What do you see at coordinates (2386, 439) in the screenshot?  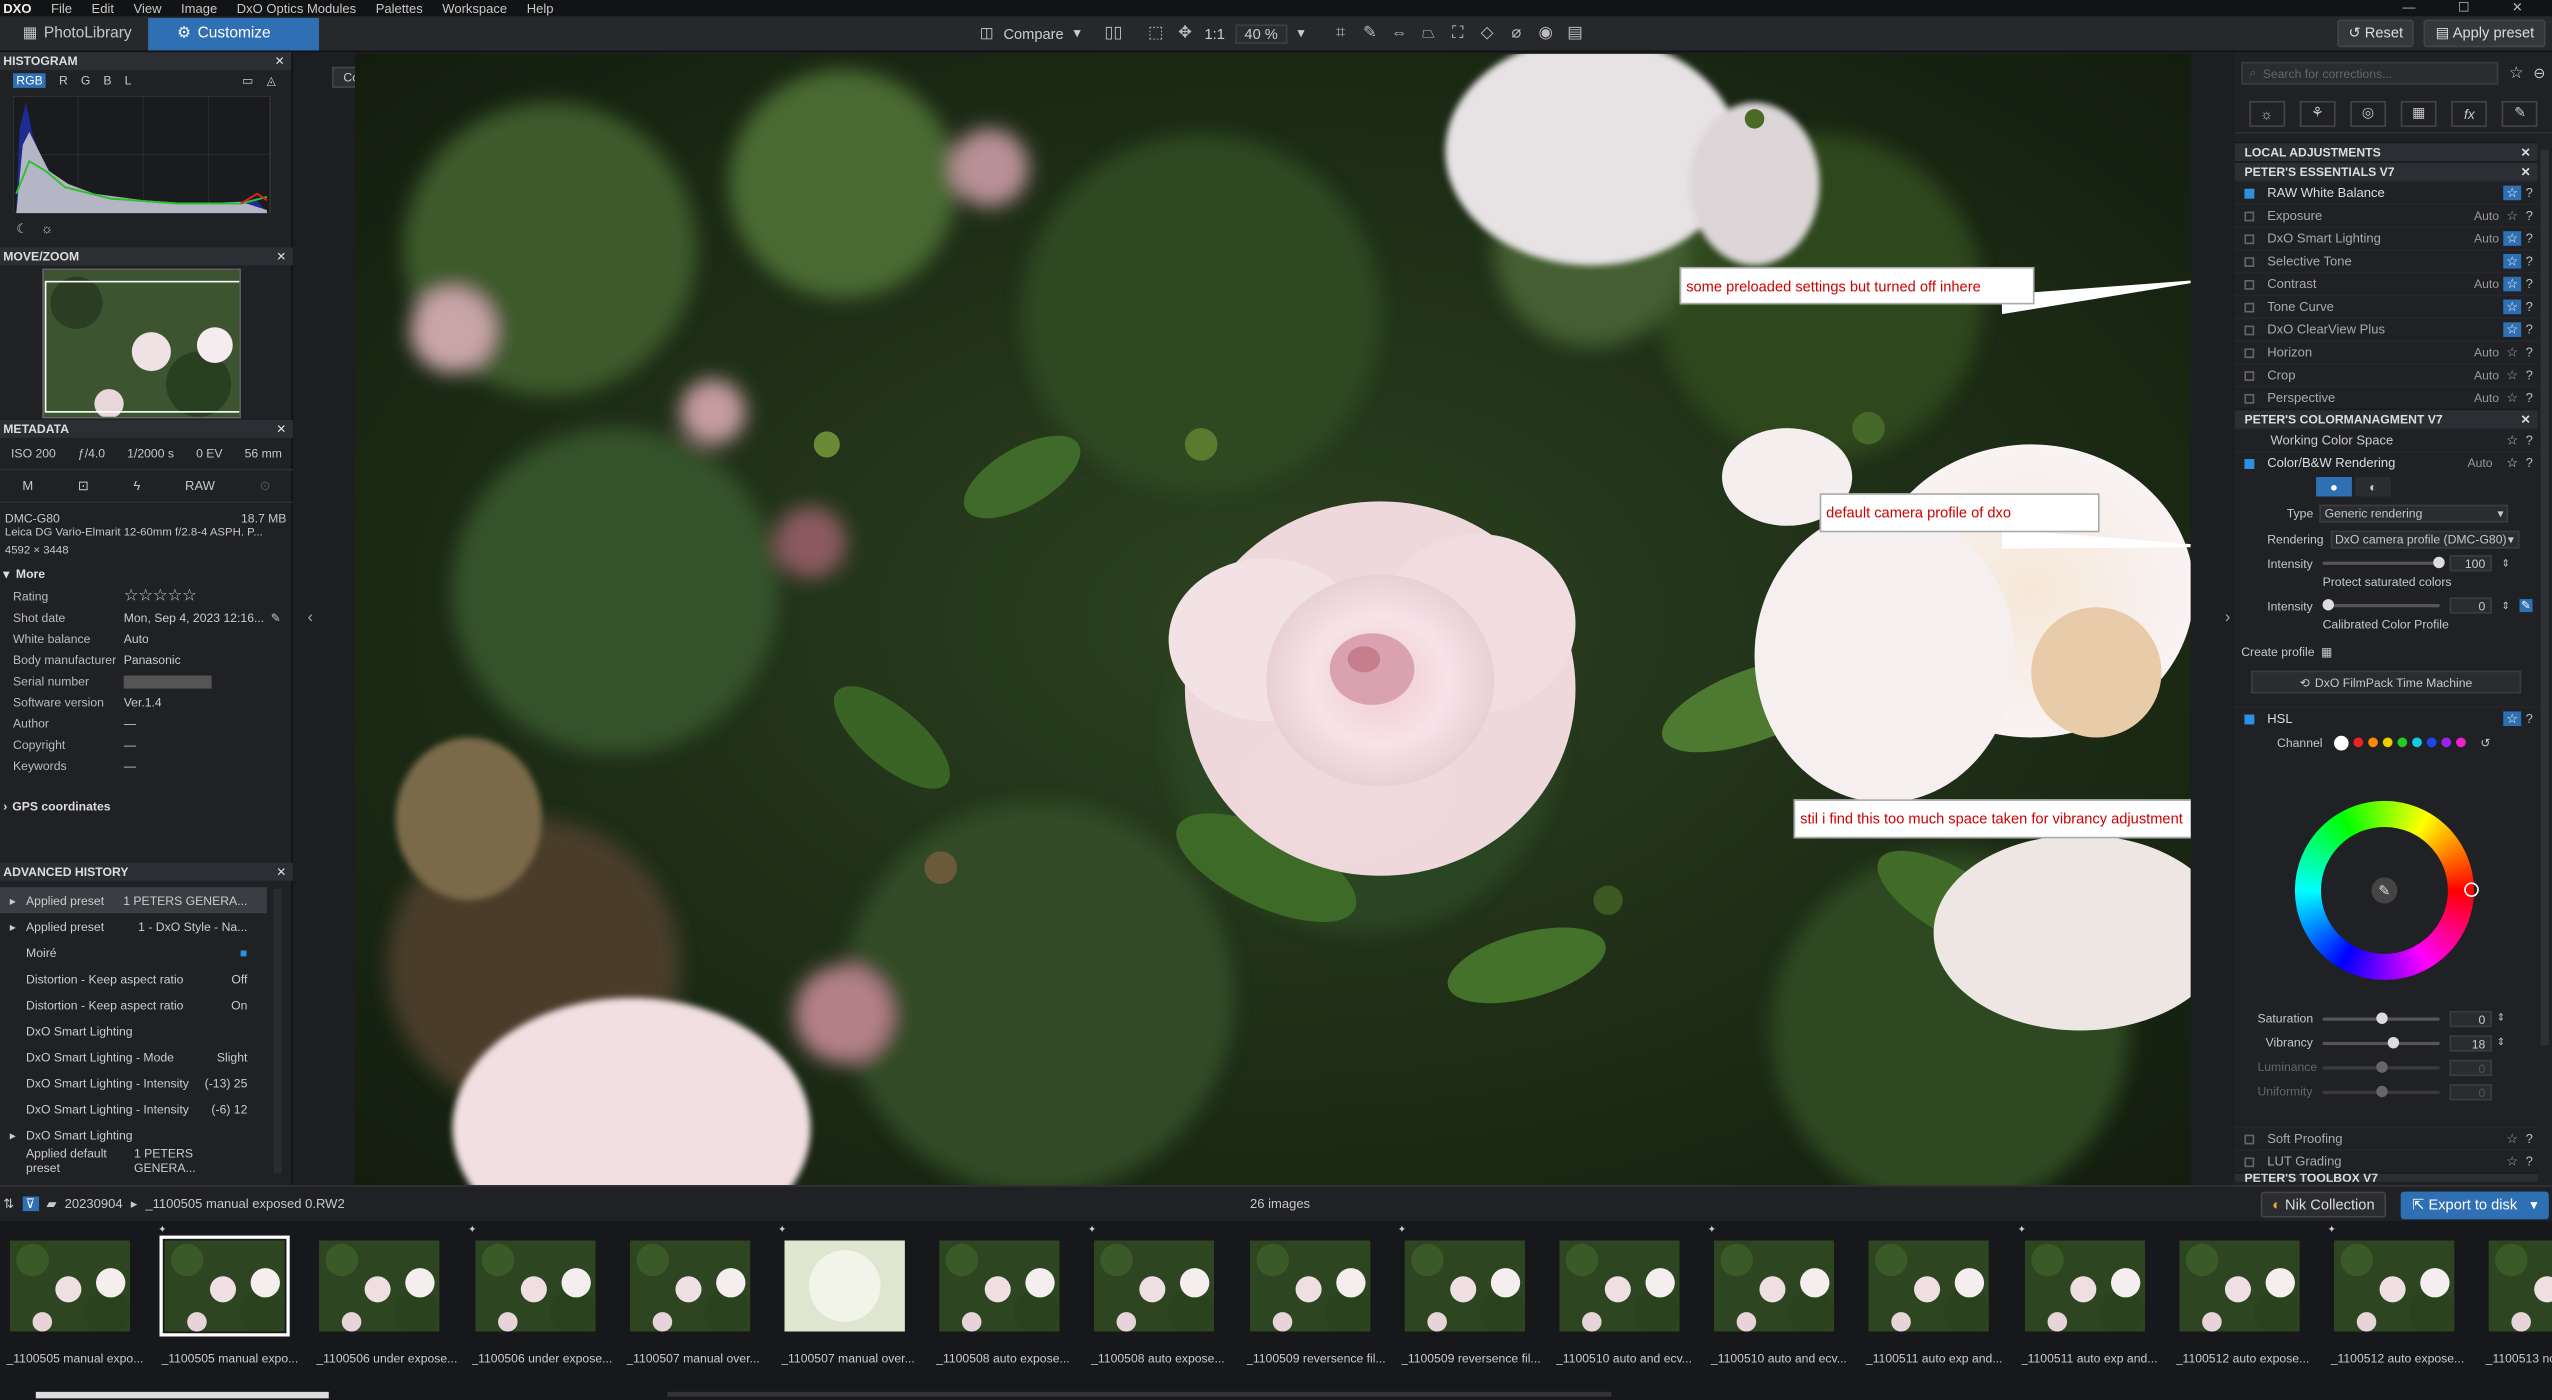 I see `working-color-space-row: Working Color Space ☆?` at bounding box center [2386, 439].